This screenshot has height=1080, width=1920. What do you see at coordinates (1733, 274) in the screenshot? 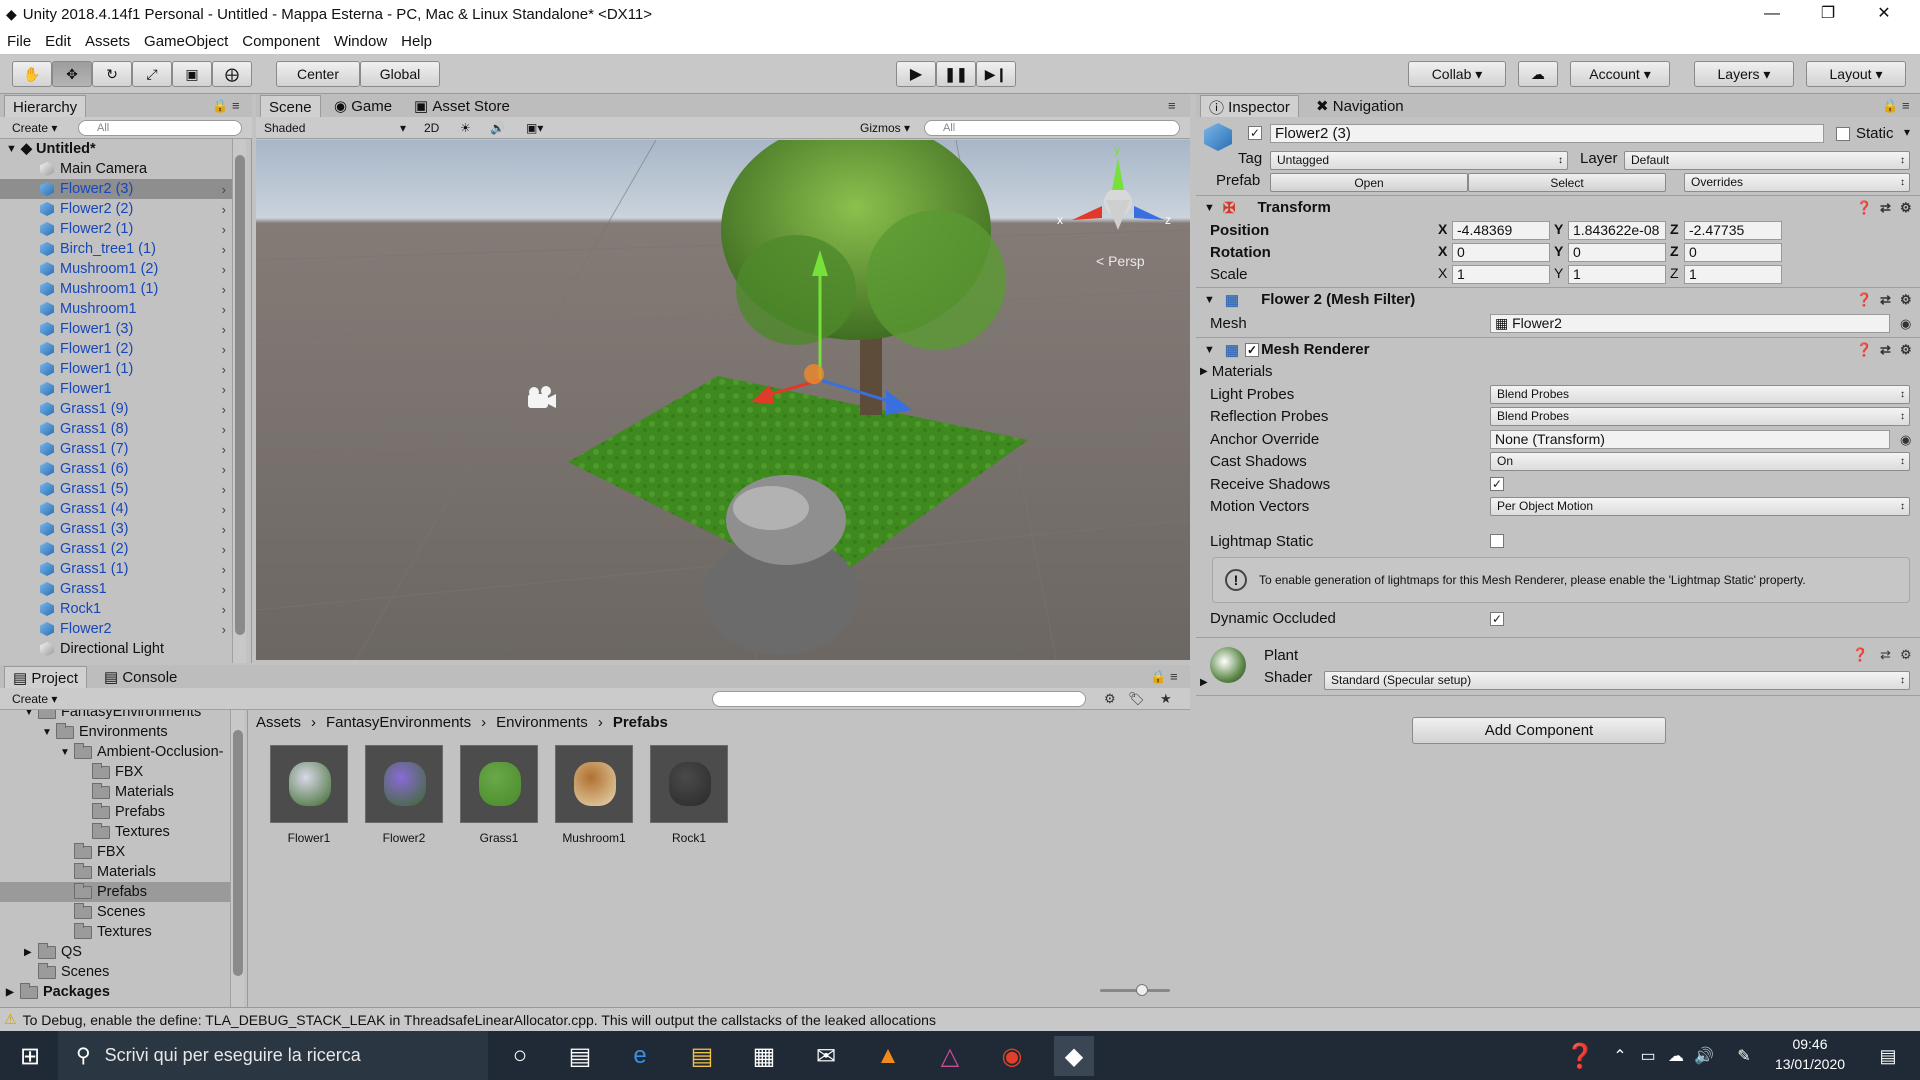
I see `transform-scale-z-field: 1` at bounding box center [1733, 274].